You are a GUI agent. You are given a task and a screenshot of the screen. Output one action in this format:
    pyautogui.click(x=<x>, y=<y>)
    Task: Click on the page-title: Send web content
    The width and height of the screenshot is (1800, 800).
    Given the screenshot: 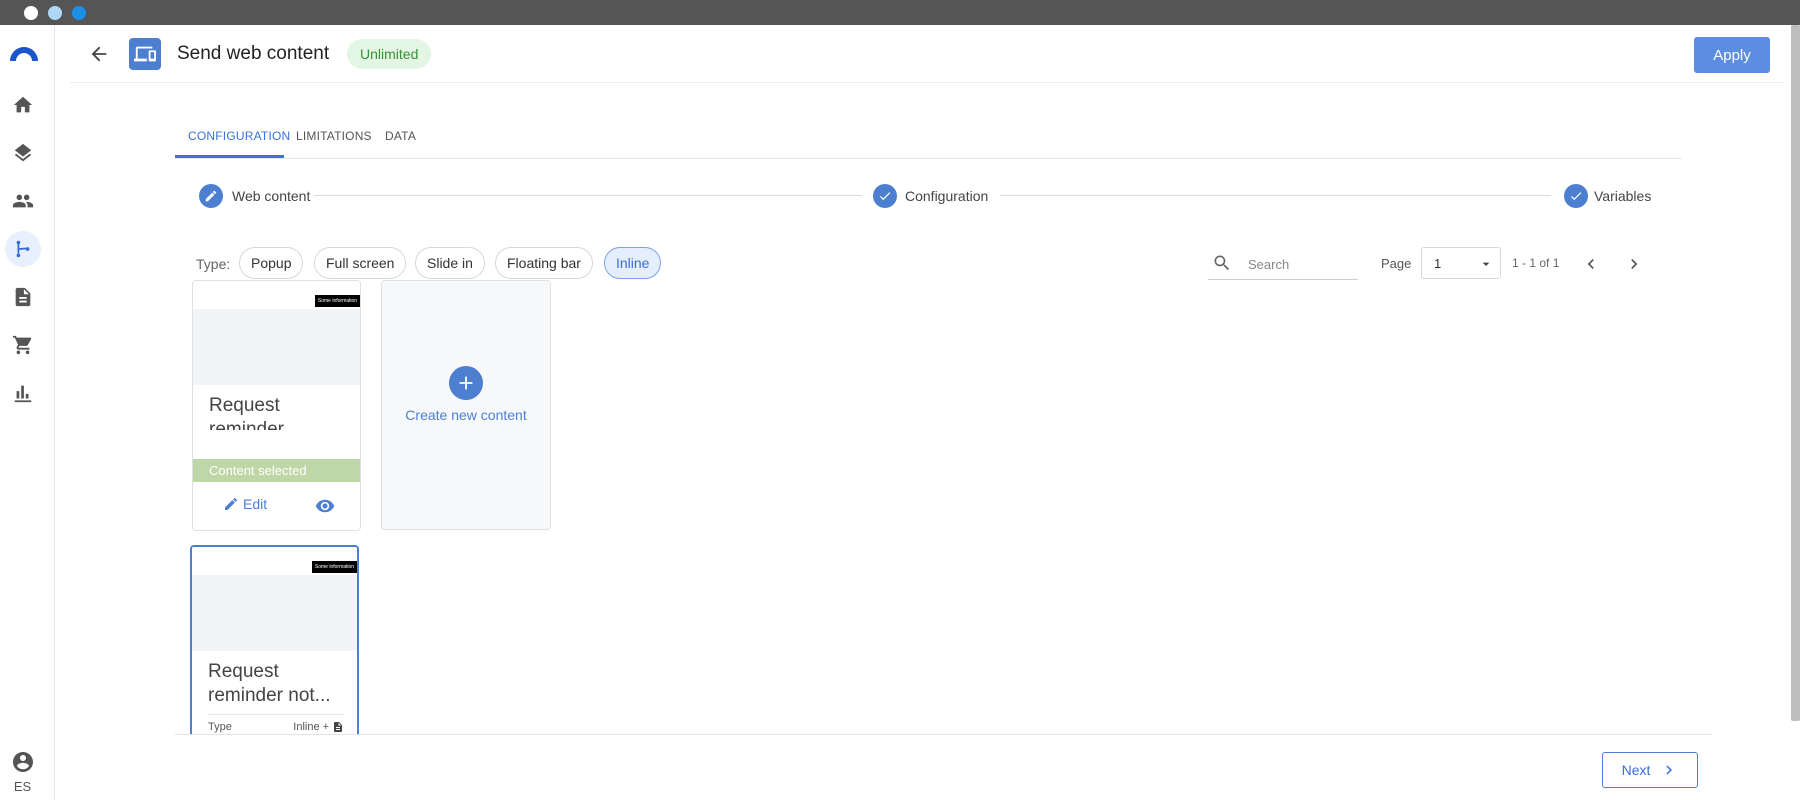 What is the action you would take?
    pyautogui.click(x=253, y=53)
    